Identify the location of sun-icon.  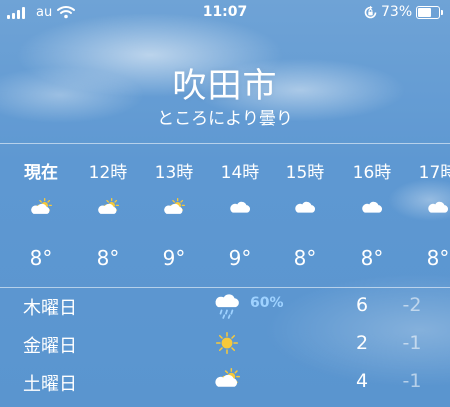
(228, 343).